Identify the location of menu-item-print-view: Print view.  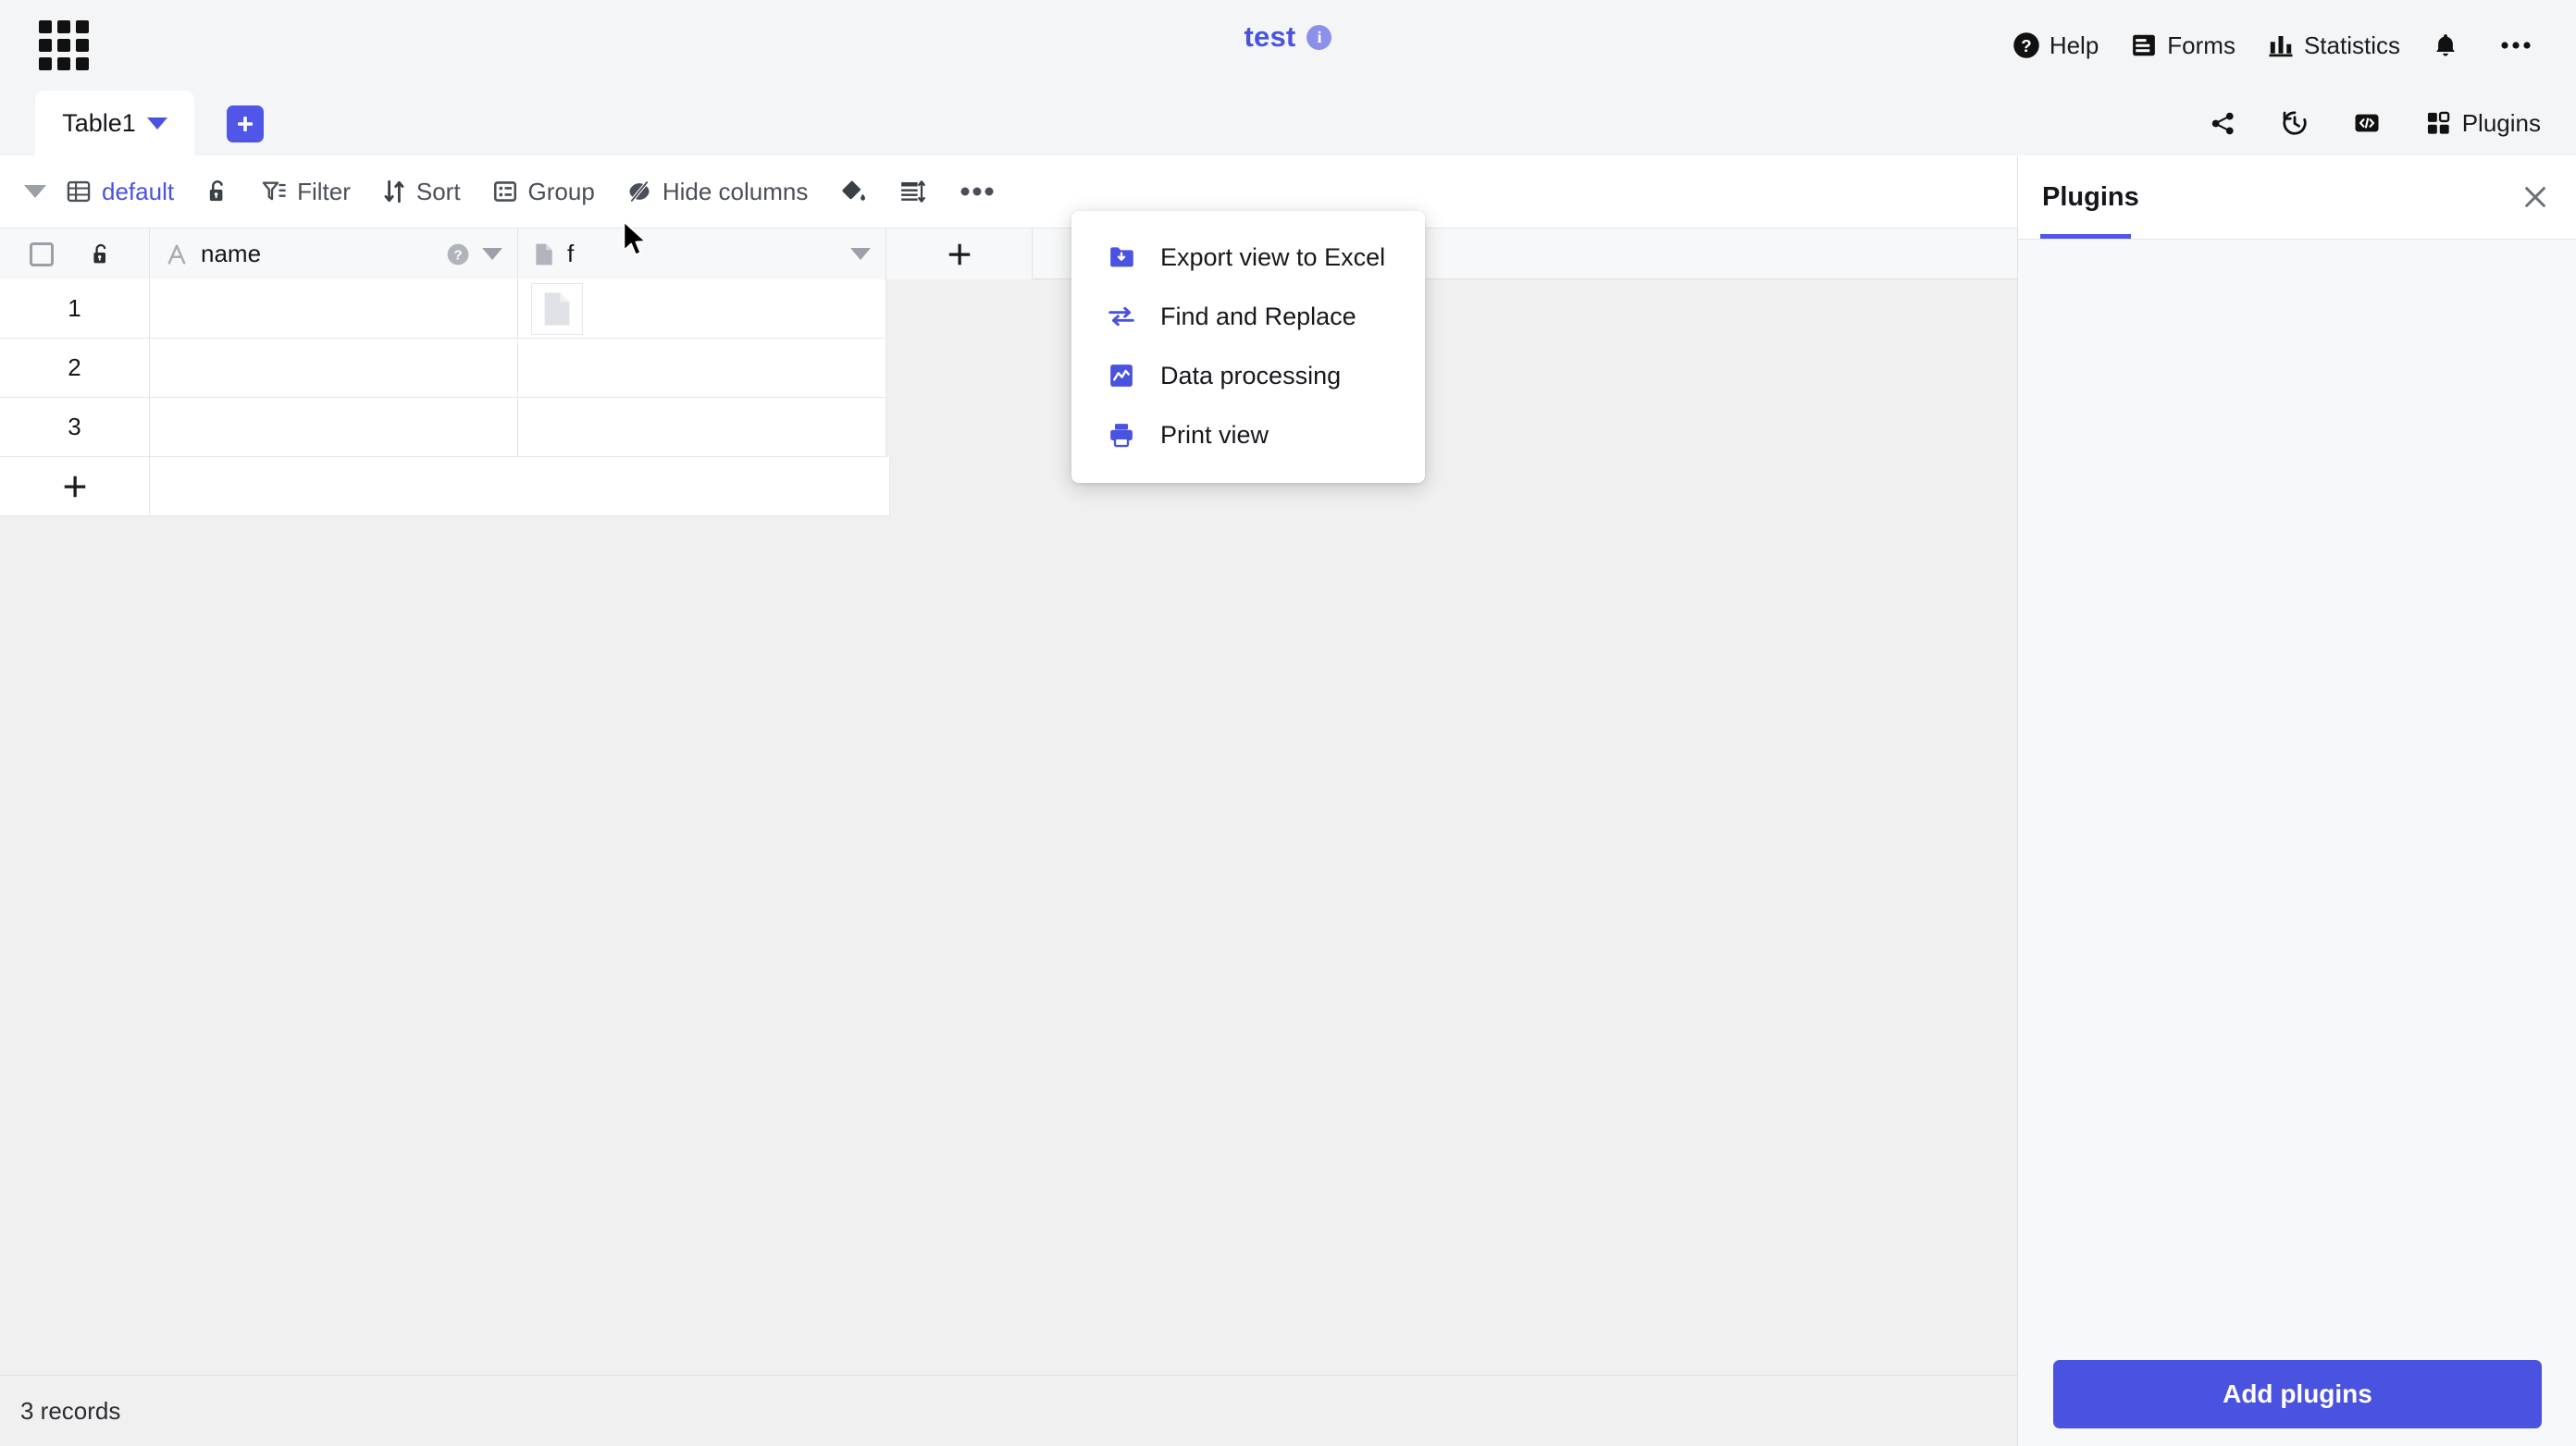
(1248, 434).